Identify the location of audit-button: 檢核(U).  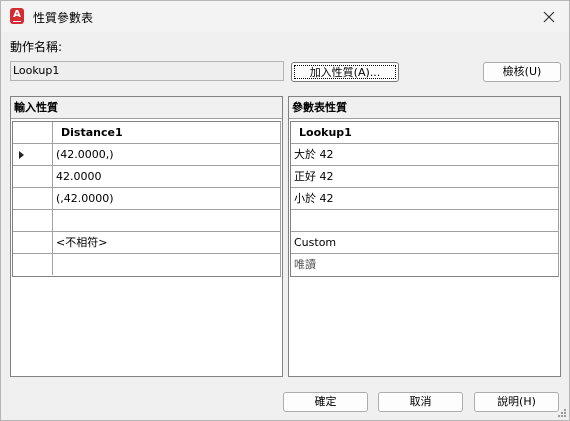
(522, 72).